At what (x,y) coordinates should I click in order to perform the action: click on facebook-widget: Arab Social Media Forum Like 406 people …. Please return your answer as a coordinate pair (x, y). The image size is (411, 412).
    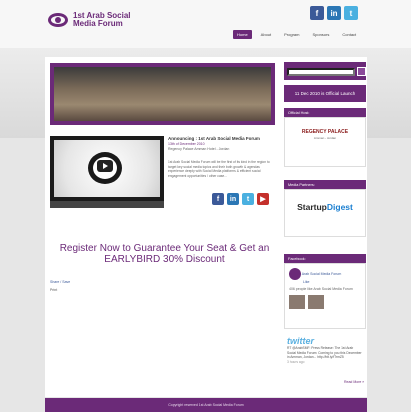
    Looking at the image, I should click on (325, 296).